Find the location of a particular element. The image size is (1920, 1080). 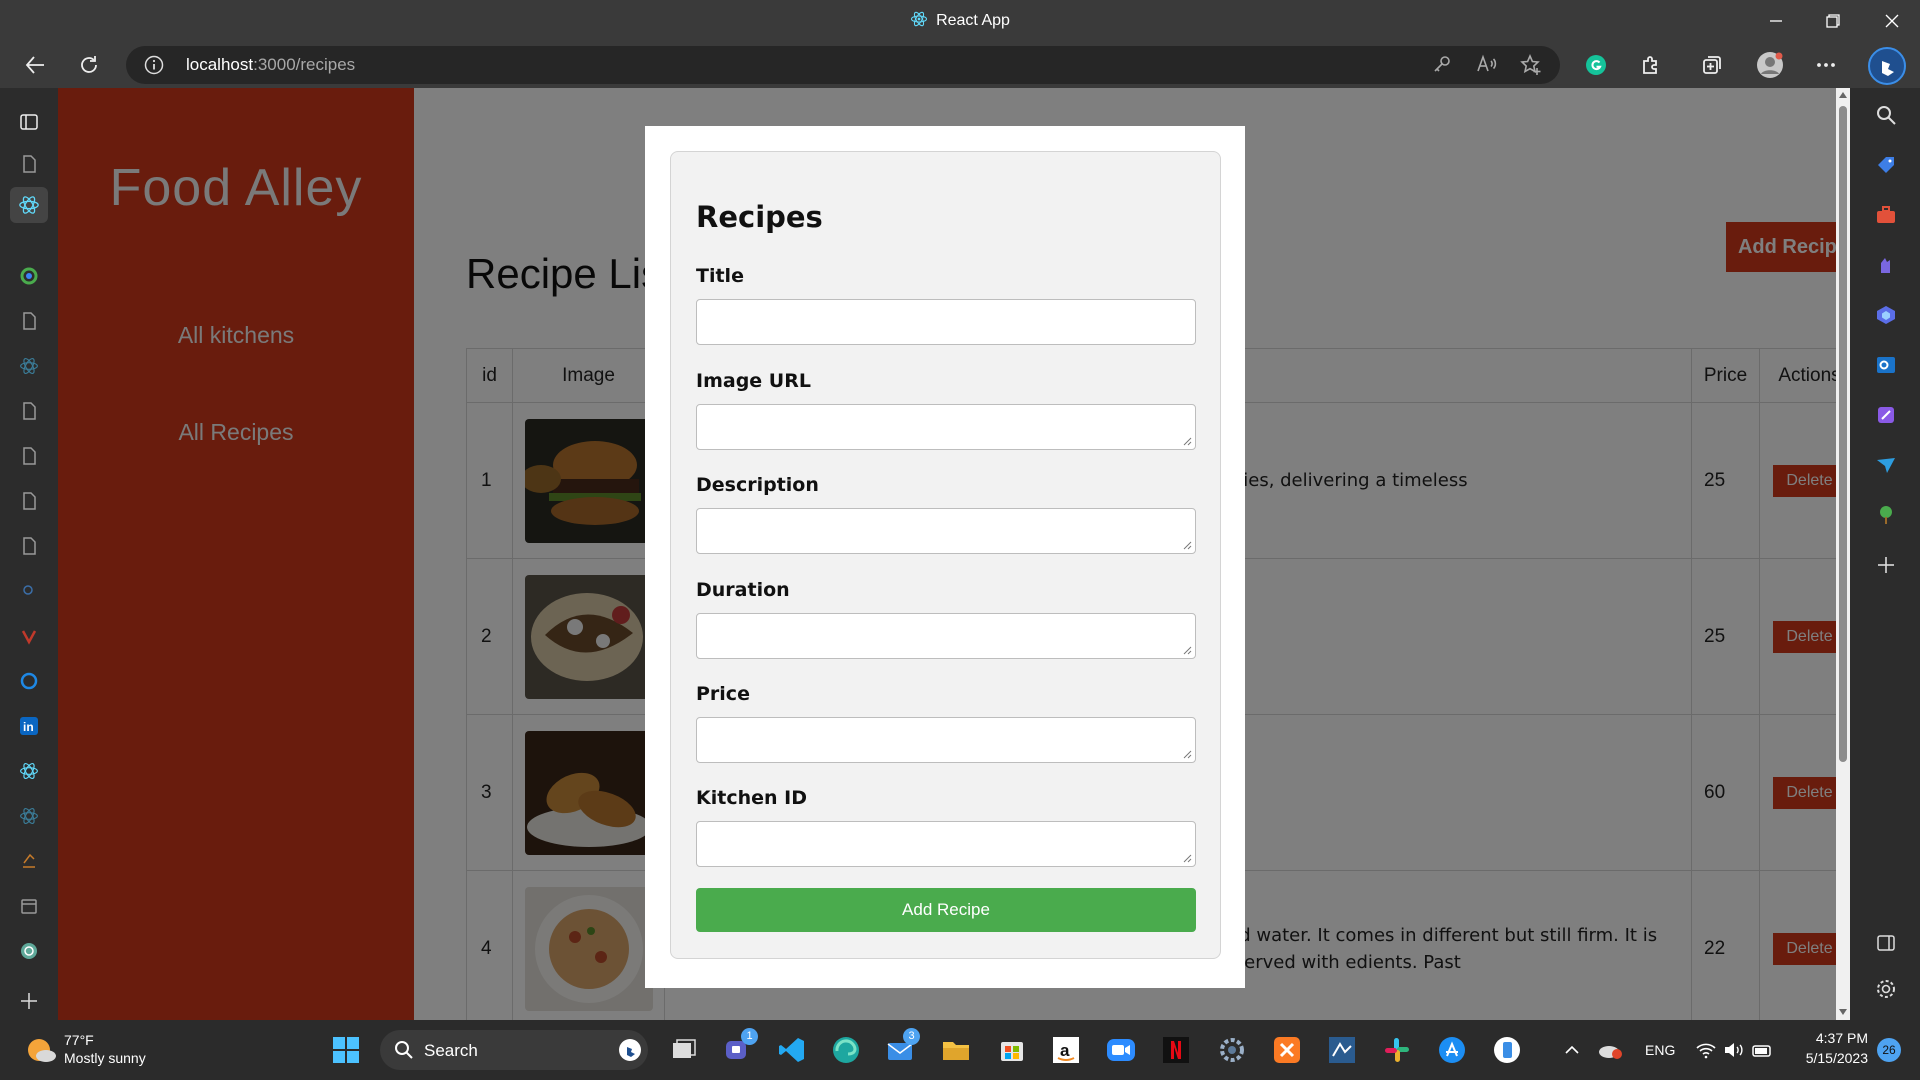

zoom-icon is located at coordinates (1121, 1050).